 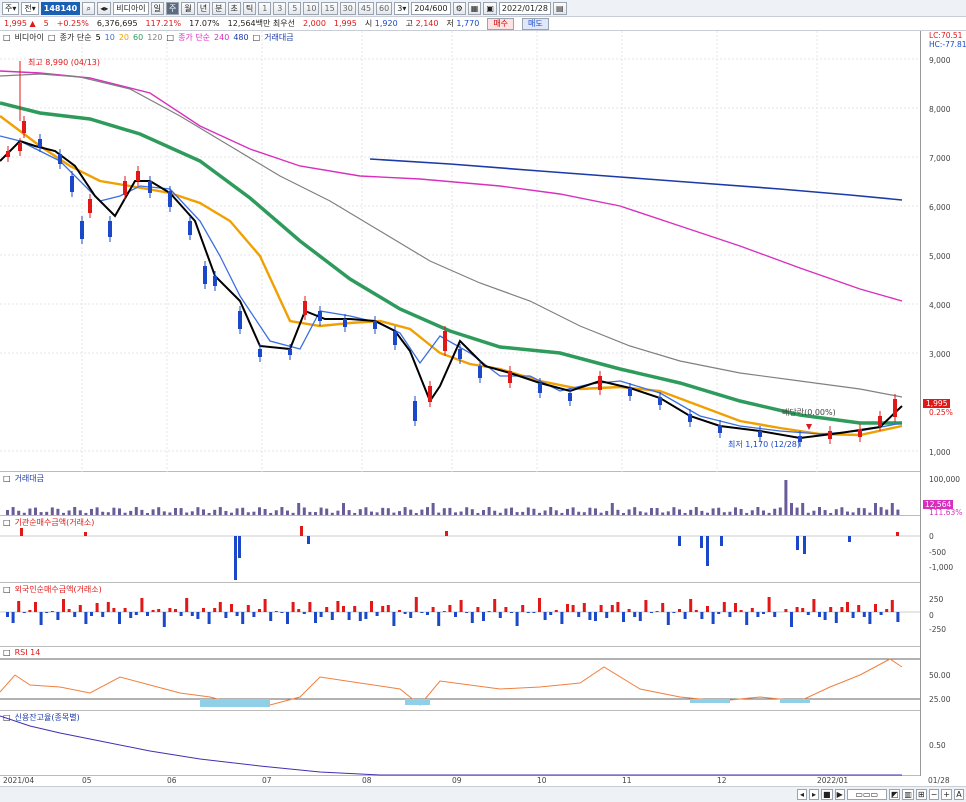 I want to click on font-size-icon: A, so click(x=959, y=794).